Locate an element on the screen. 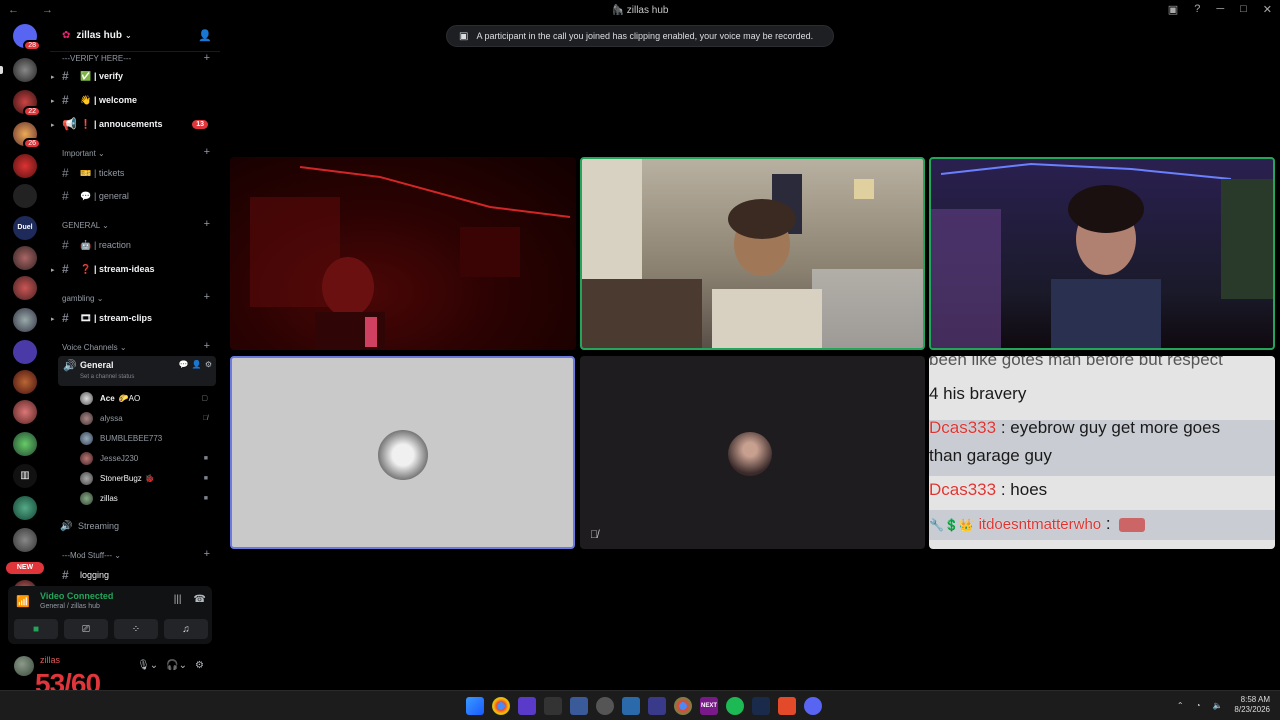  channel-announcements: 📢 ❗ | annoucements 13 is located at coordinates (137, 124).